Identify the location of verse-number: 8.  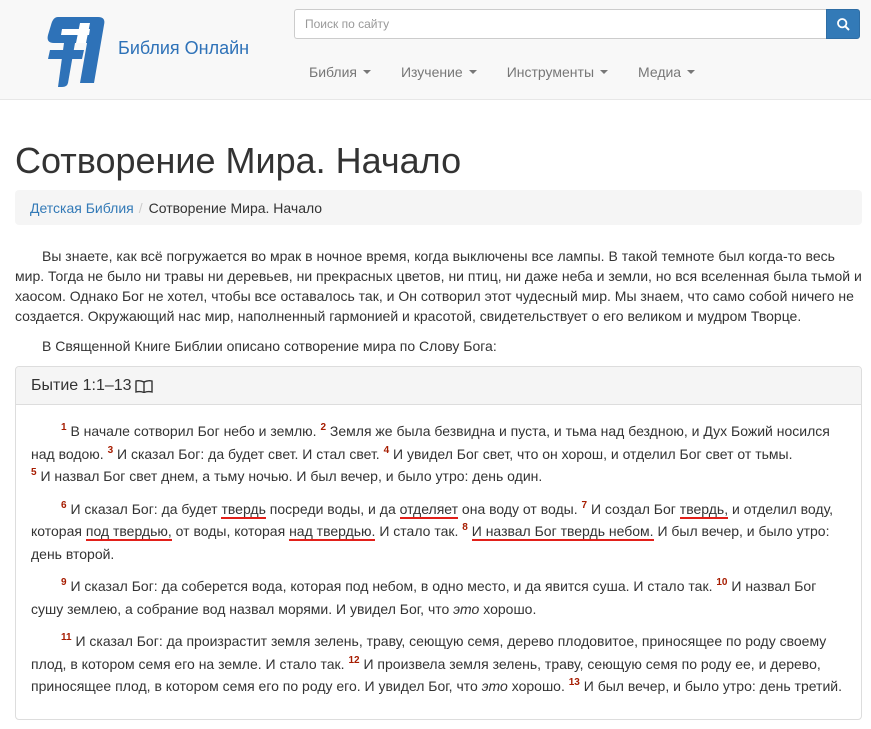
(465, 527).